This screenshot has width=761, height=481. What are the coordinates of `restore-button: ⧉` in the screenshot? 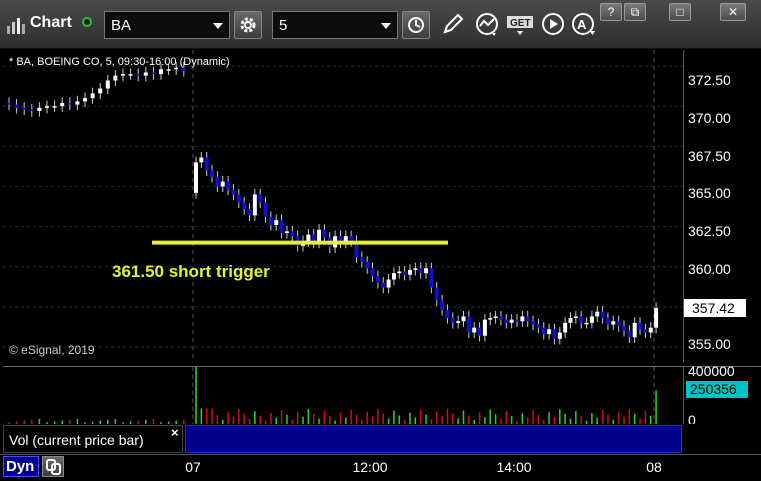 It's located at (635, 12).